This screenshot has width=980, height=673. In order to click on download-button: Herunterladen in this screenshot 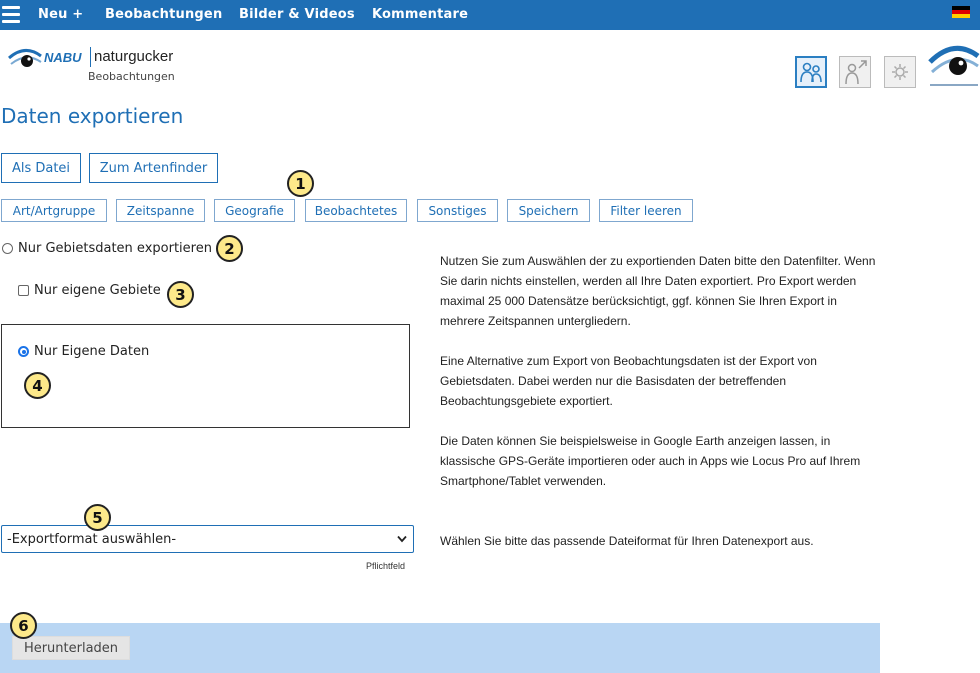, I will do `click(71, 648)`.